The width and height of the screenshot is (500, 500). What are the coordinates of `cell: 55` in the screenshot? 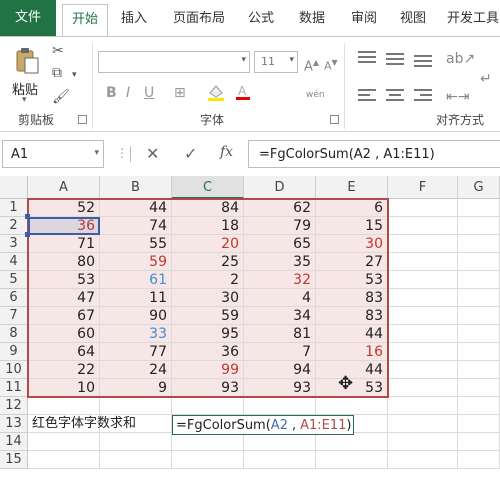 It's located at (136, 244).